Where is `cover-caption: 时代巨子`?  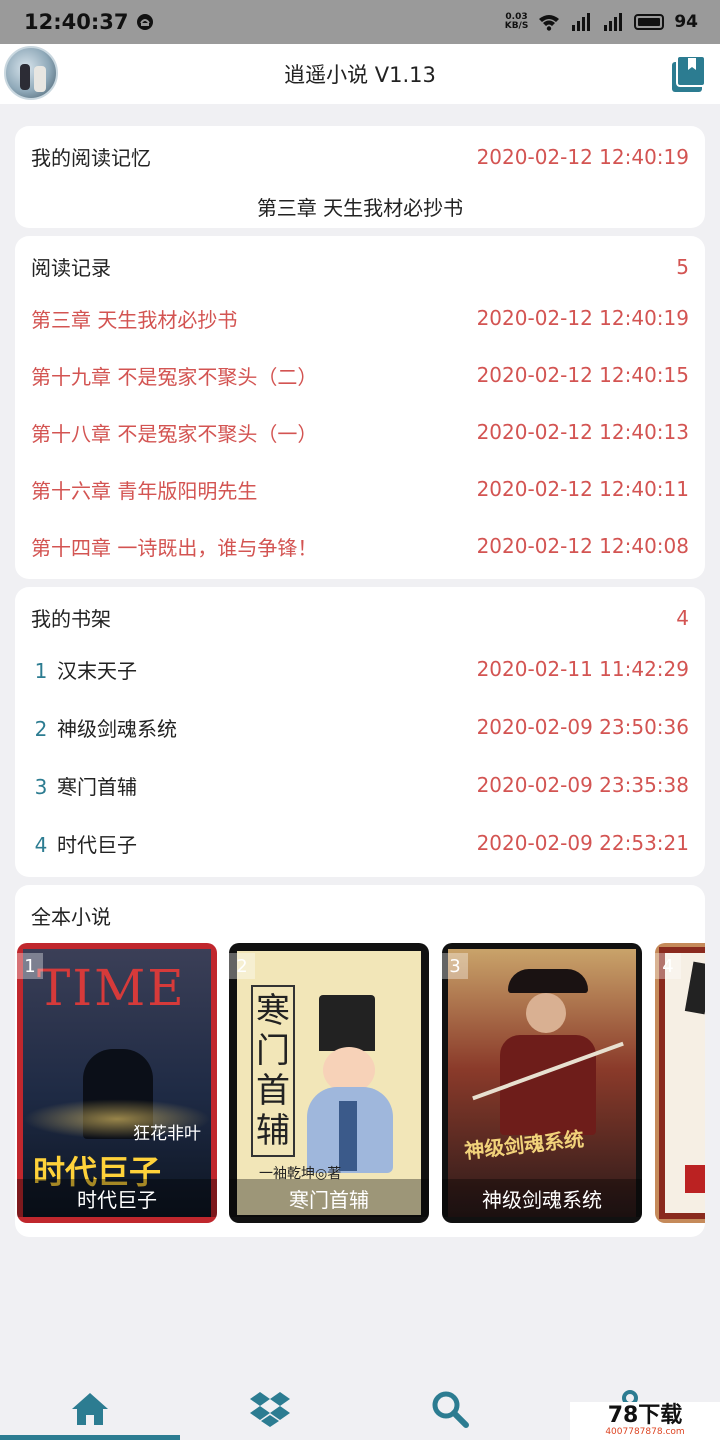 cover-caption: 时代巨子 is located at coordinates (117, 1198).